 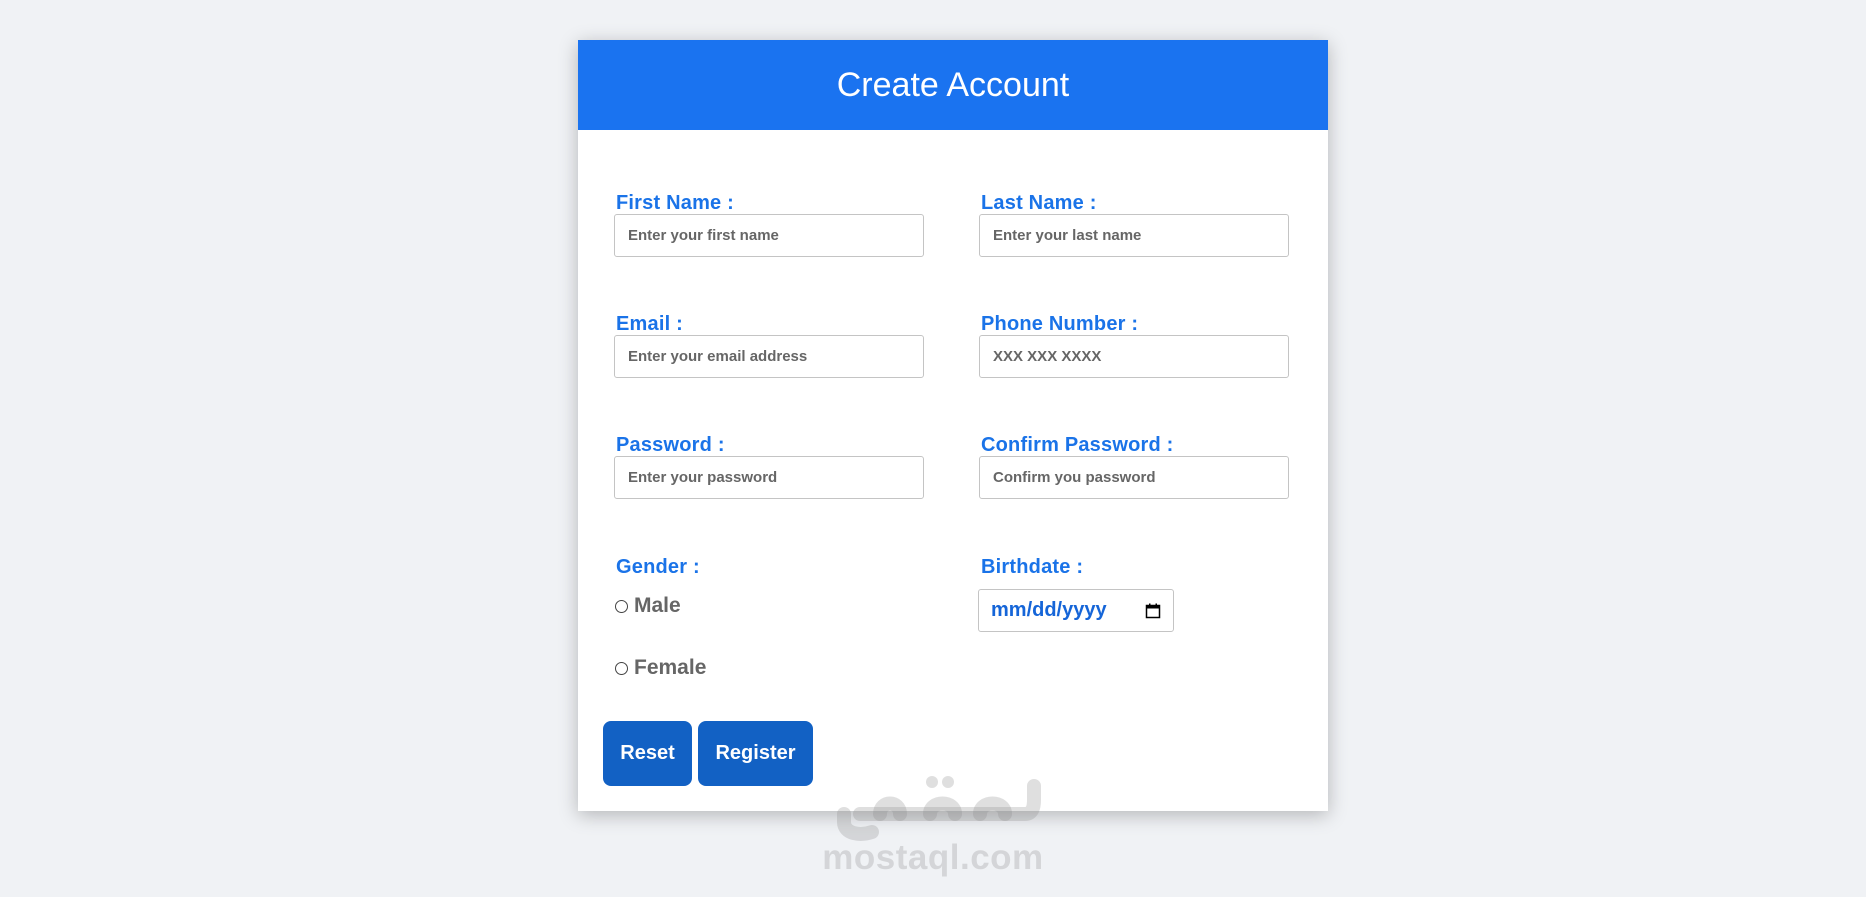 What do you see at coordinates (658, 567) in the screenshot?
I see `gender-label: Gender :` at bounding box center [658, 567].